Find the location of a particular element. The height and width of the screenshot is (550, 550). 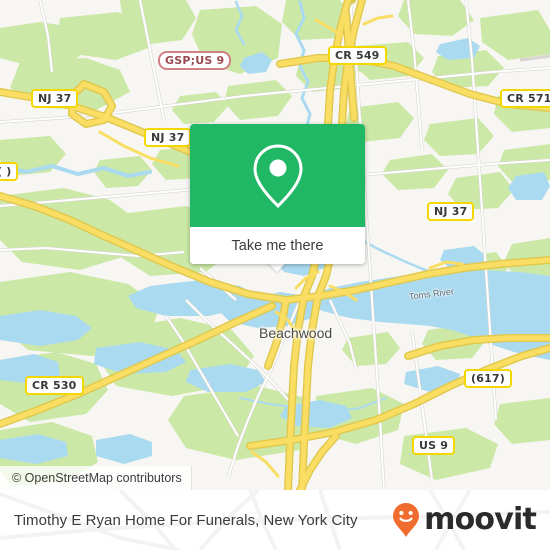

moovit-wordmark: moovit is located at coordinates (480, 519).